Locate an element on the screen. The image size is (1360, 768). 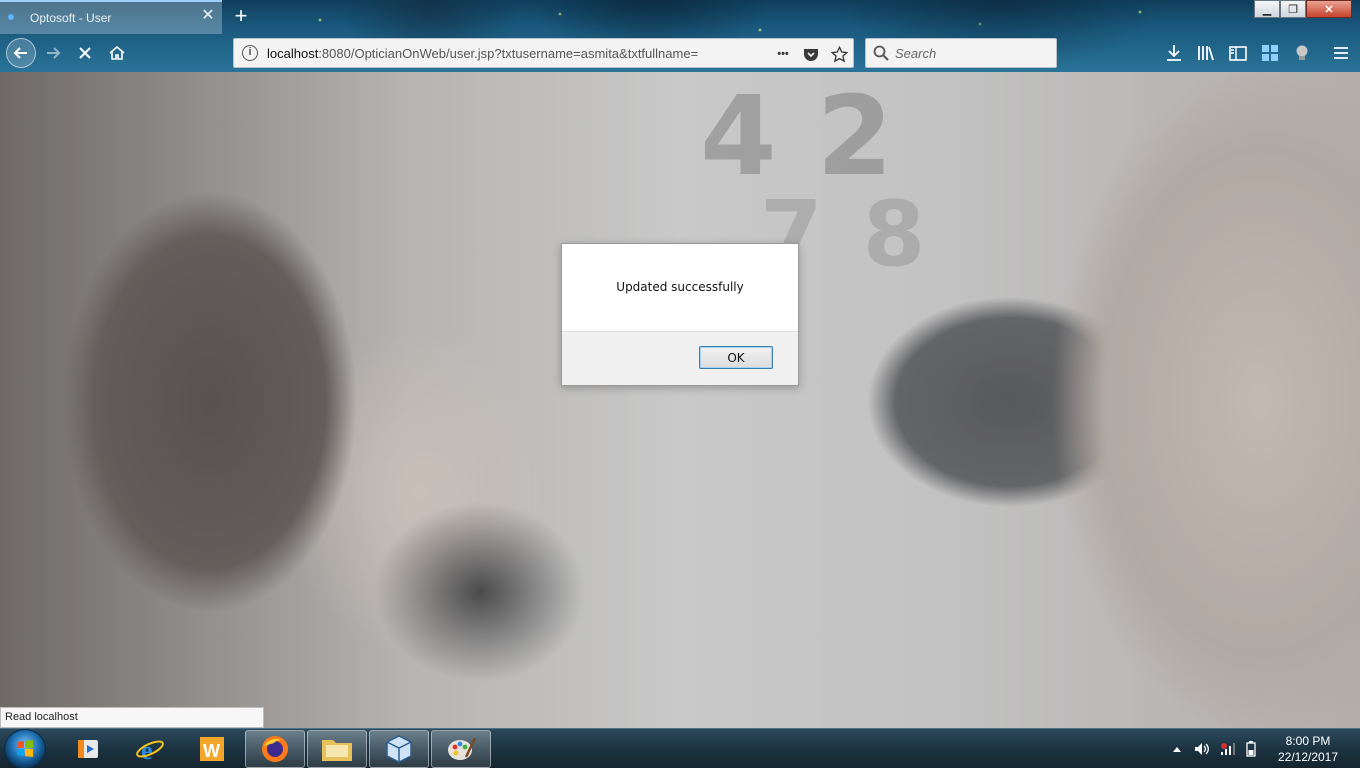
folder-icon is located at coordinates (337, 750).